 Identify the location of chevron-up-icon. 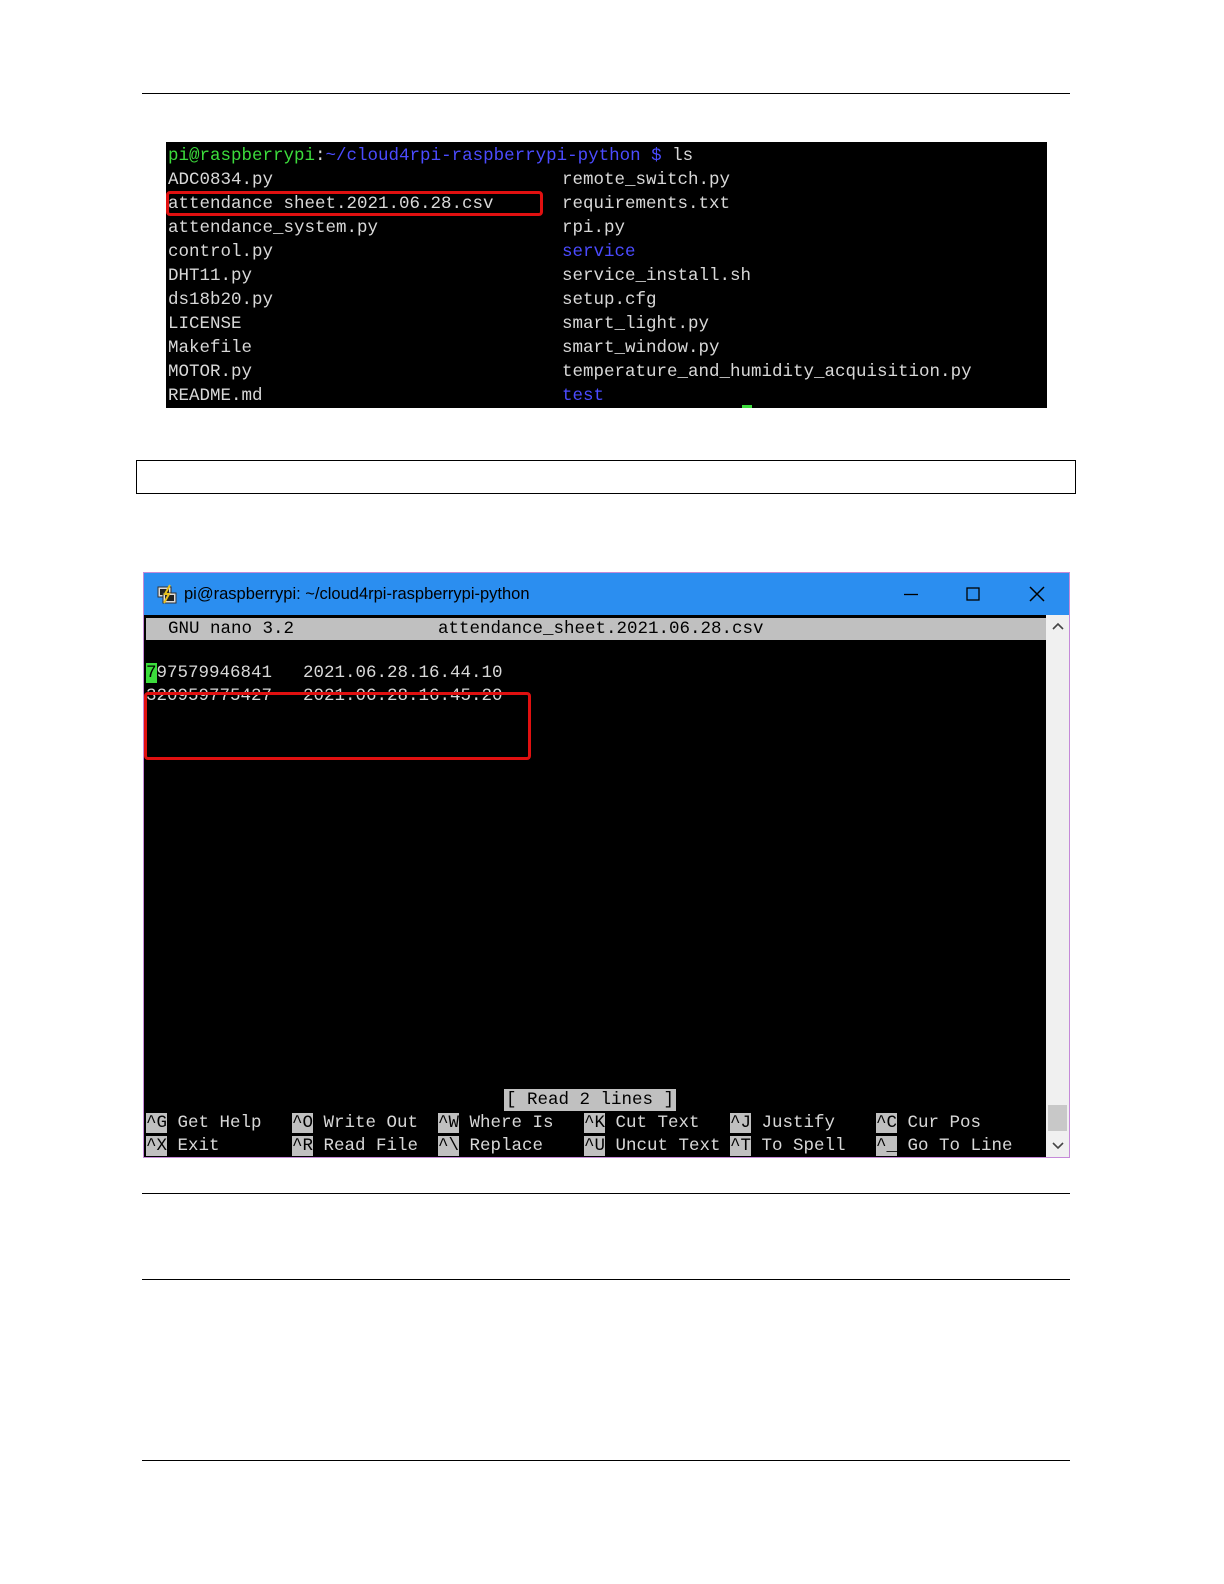
(1057, 626).